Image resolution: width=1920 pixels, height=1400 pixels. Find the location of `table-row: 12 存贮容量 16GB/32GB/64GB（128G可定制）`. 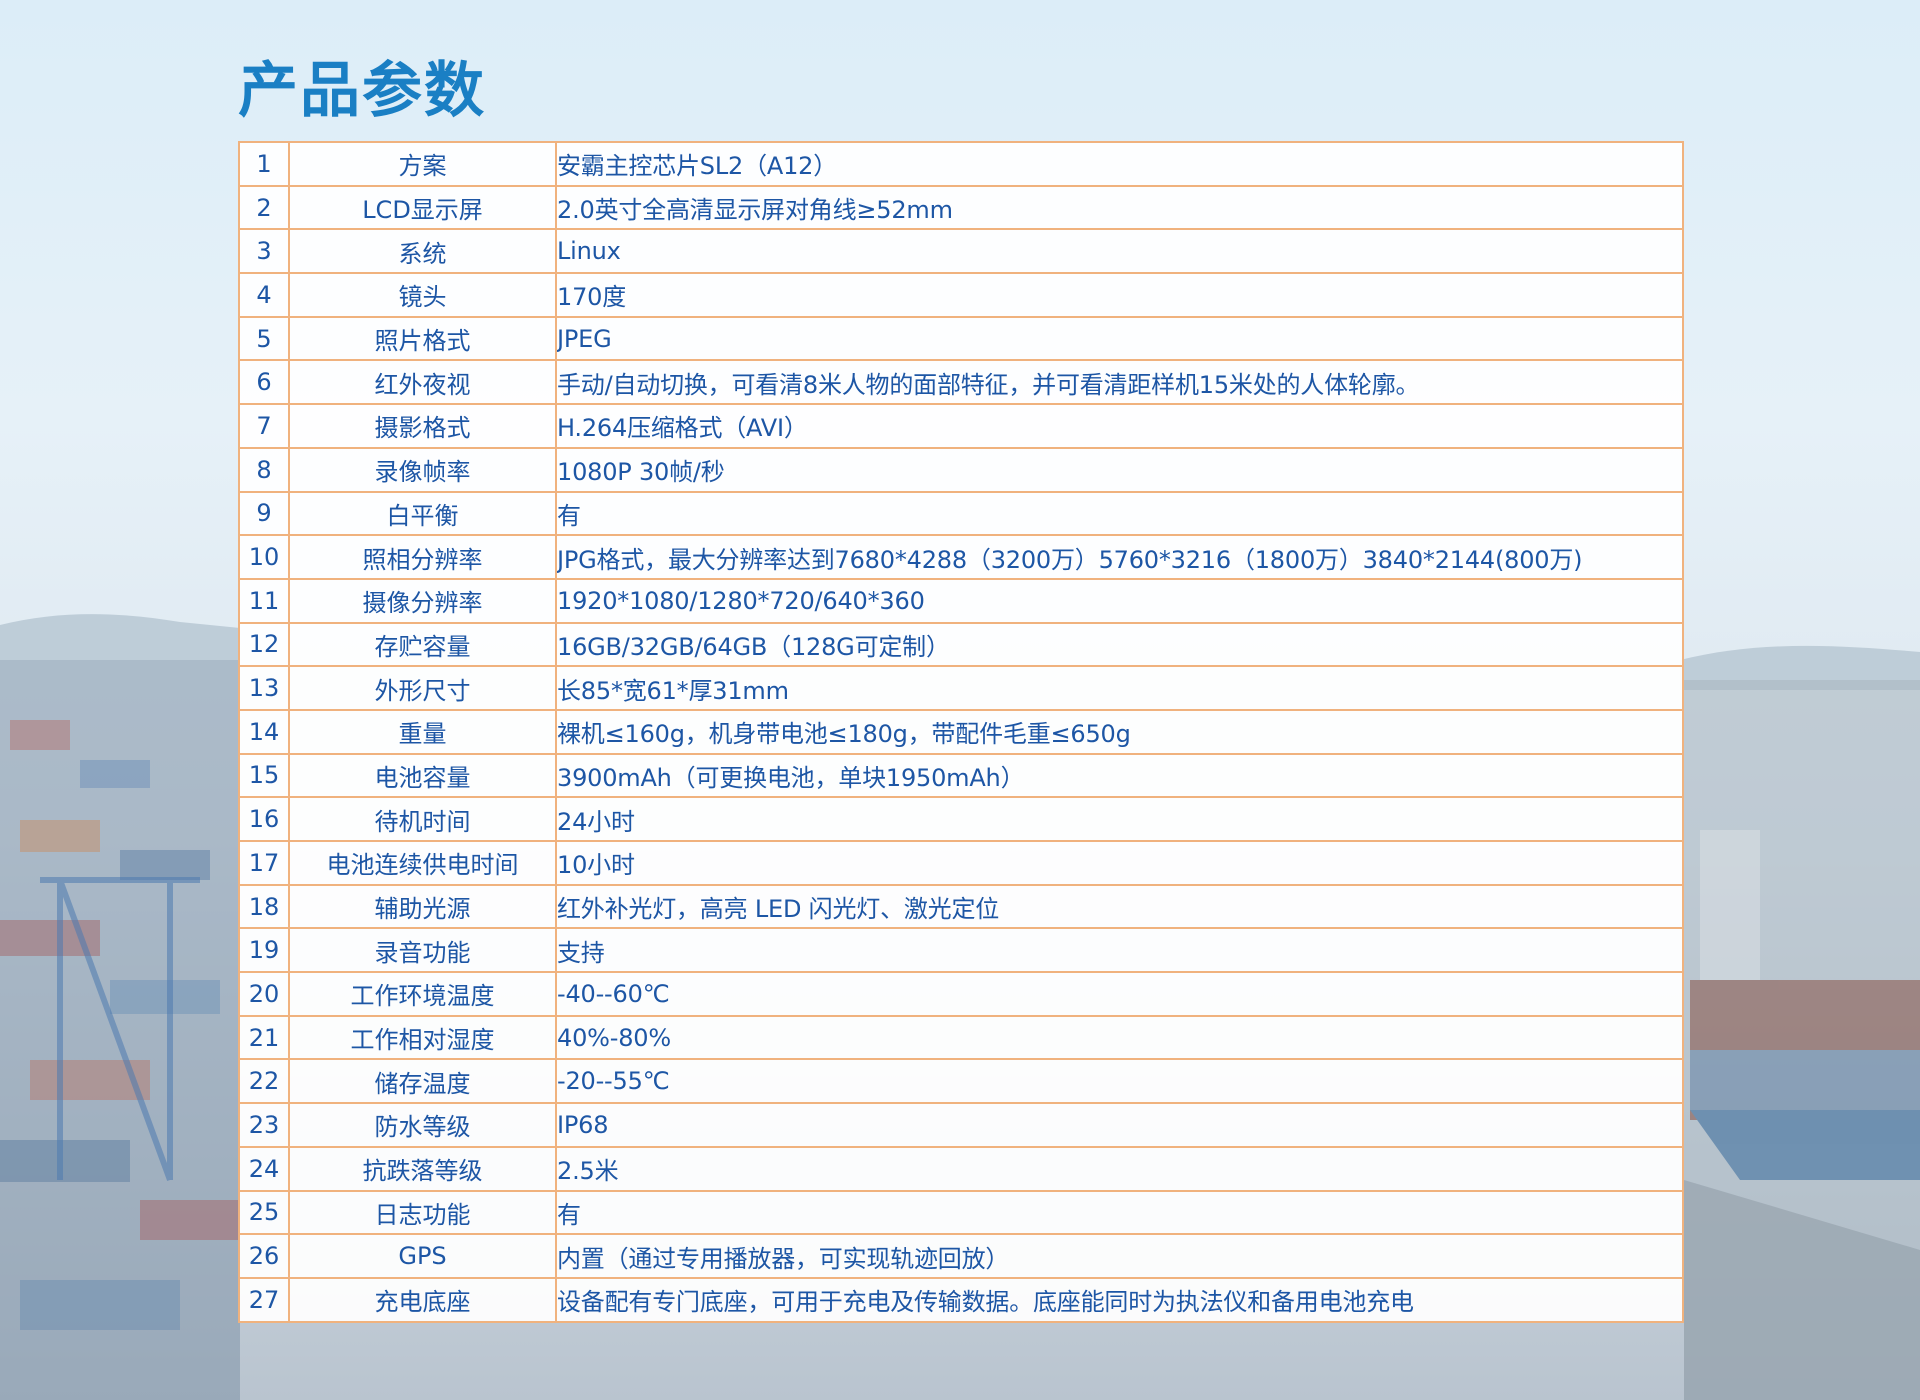

table-row: 12 存贮容量 16GB/32GB/64GB（128G可定制） is located at coordinates (961, 644).